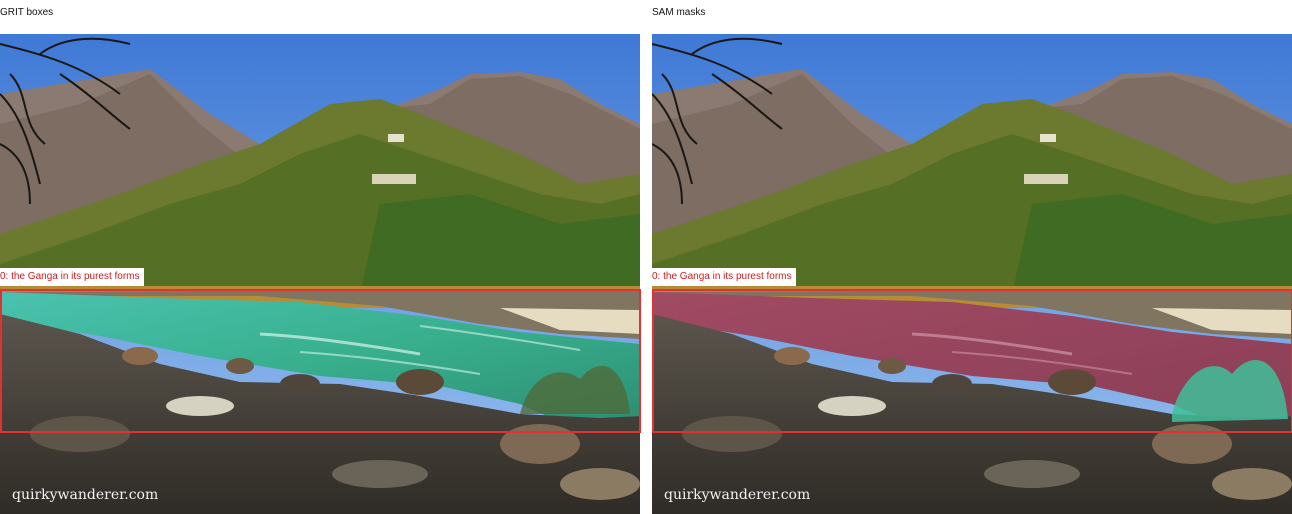  I want to click on sam-bounding-box, so click(972, 361).